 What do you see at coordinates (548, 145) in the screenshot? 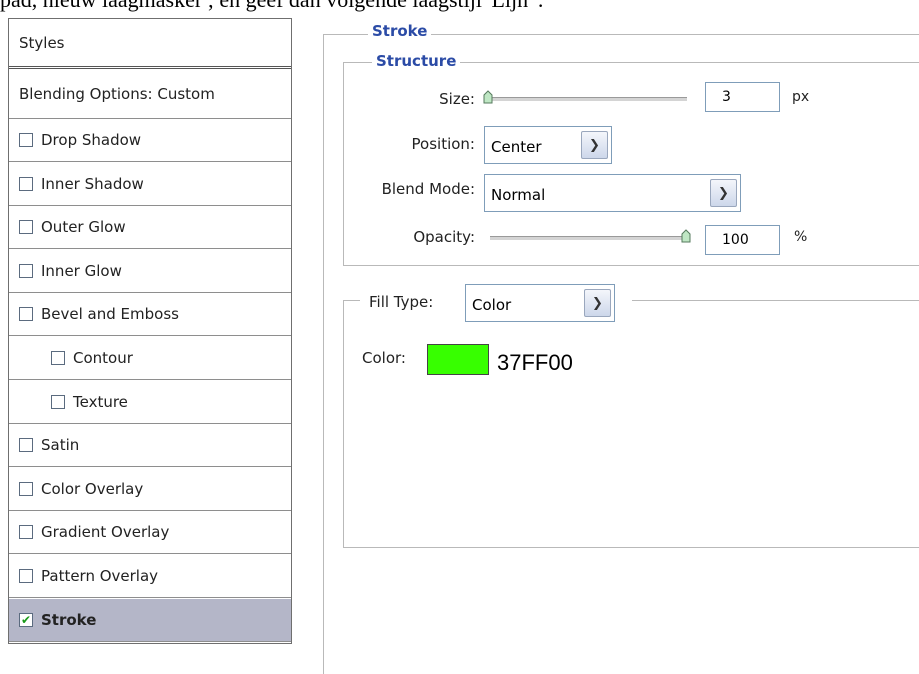
I see `position-select: Center ❯` at bounding box center [548, 145].